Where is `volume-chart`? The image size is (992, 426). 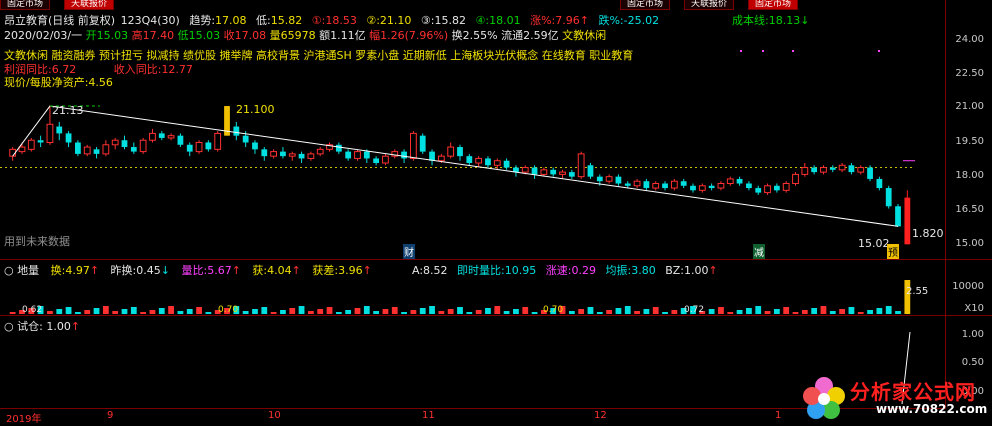 volume-chart is located at coordinates (473, 288).